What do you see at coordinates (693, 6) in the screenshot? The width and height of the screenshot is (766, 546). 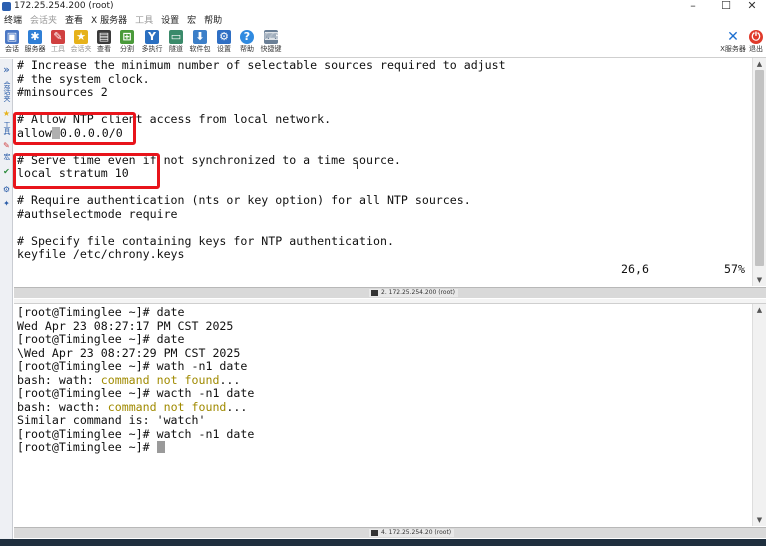 I see `minimize-button: –` at bounding box center [693, 6].